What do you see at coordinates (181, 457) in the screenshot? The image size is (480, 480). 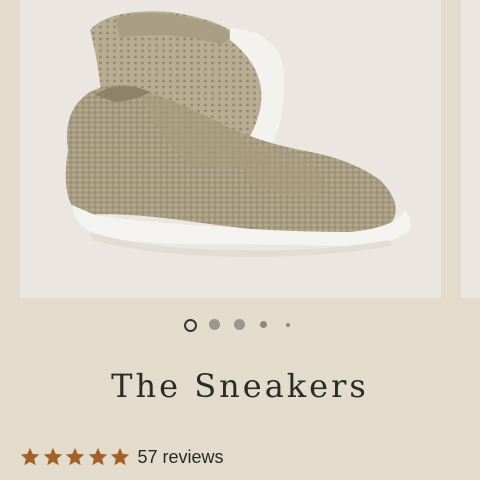 I see `reviews-link: 57 reviews` at bounding box center [181, 457].